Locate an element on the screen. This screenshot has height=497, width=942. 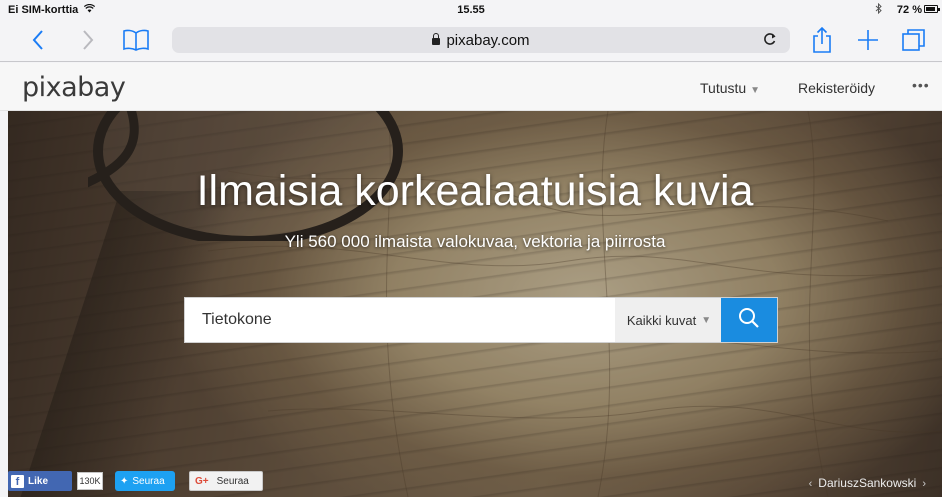
clock: 15.55 is located at coordinates (471, 10).